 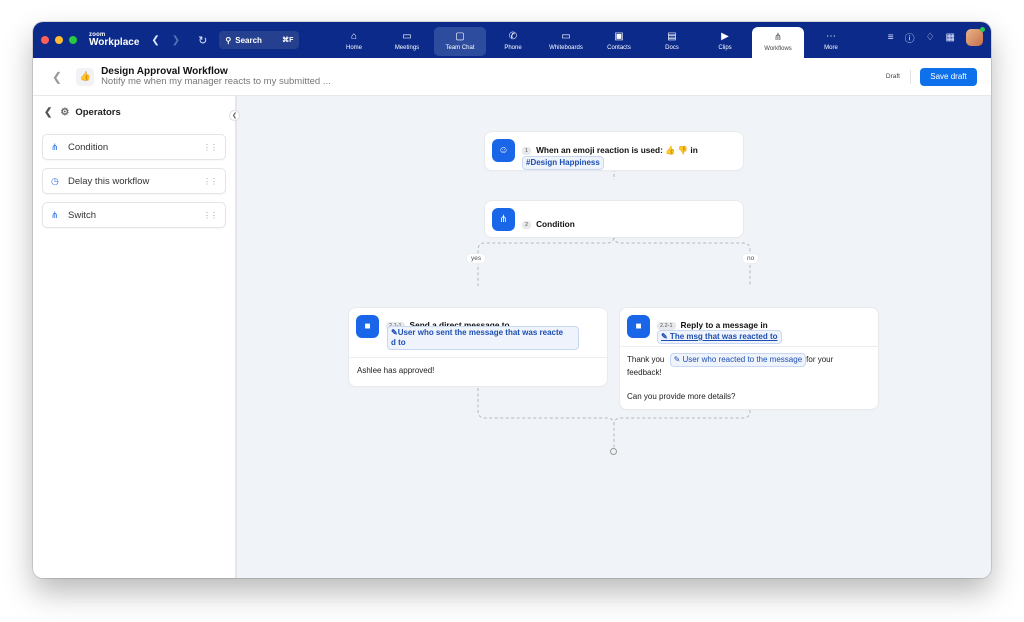 What do you see at coordinates (566, 48) in the screenshot?
I see `tab-label: Whiteboards` at bounding box center [566, 48].